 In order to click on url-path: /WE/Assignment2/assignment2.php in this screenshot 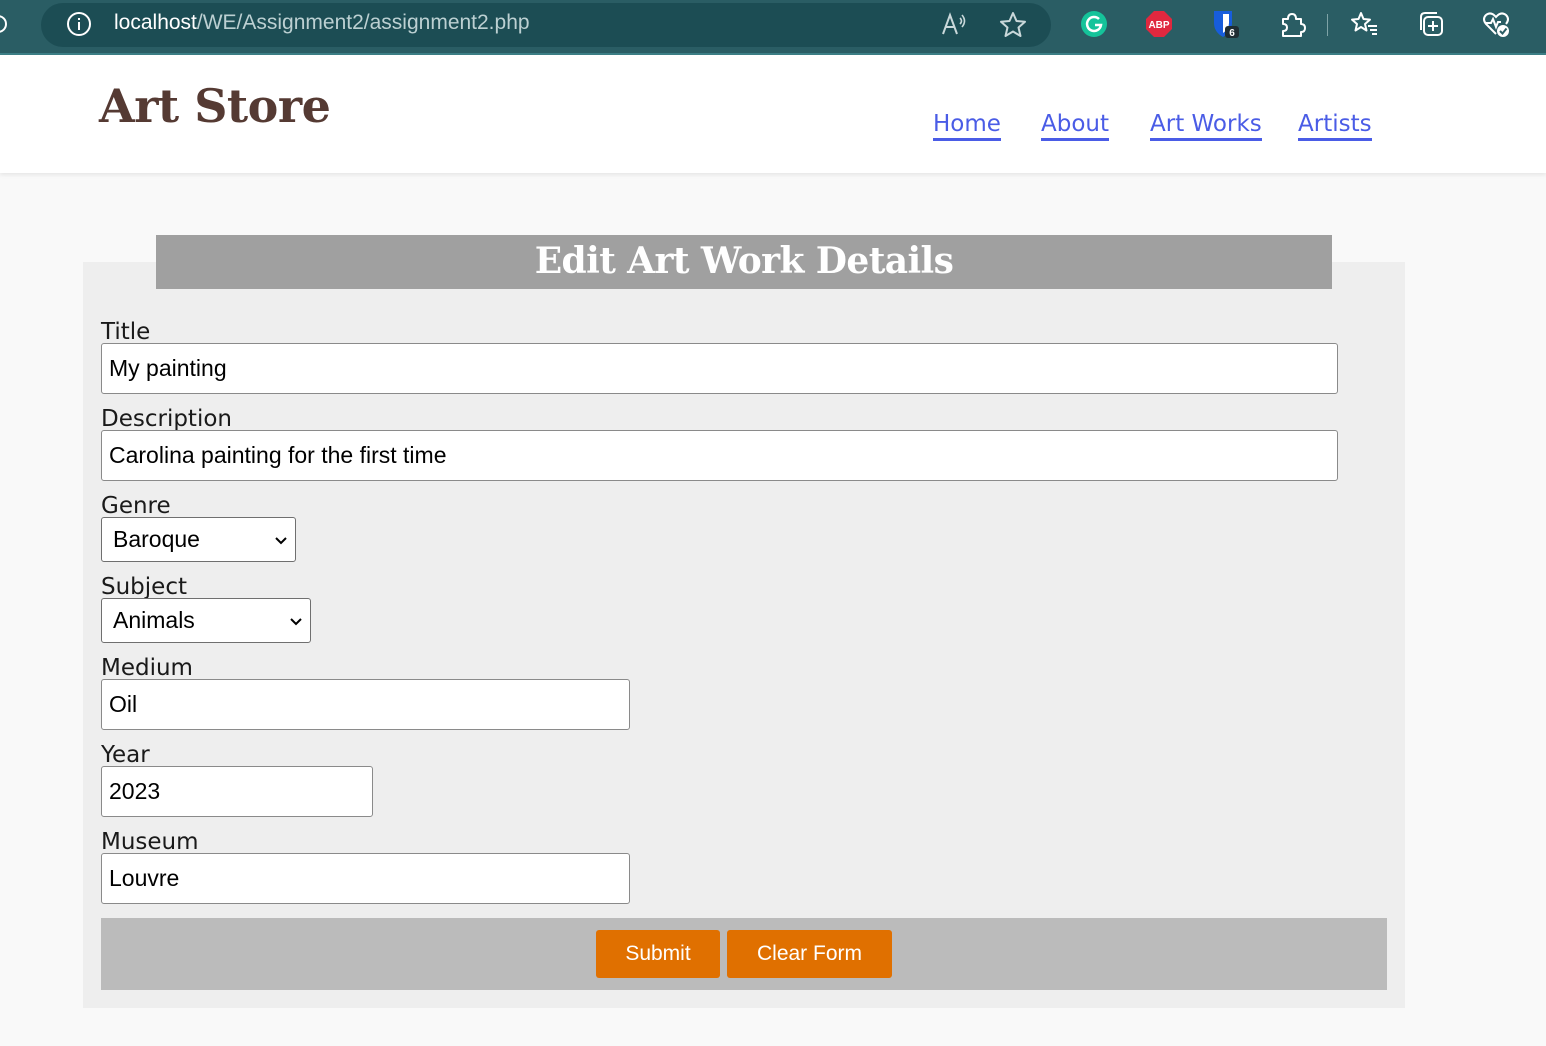, I will do `click(363, 22)`.